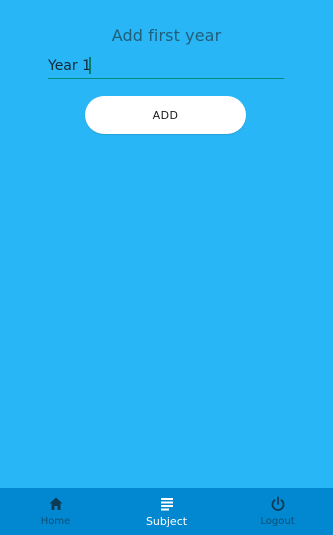  I want to click on power-icon, so click(277, 503).